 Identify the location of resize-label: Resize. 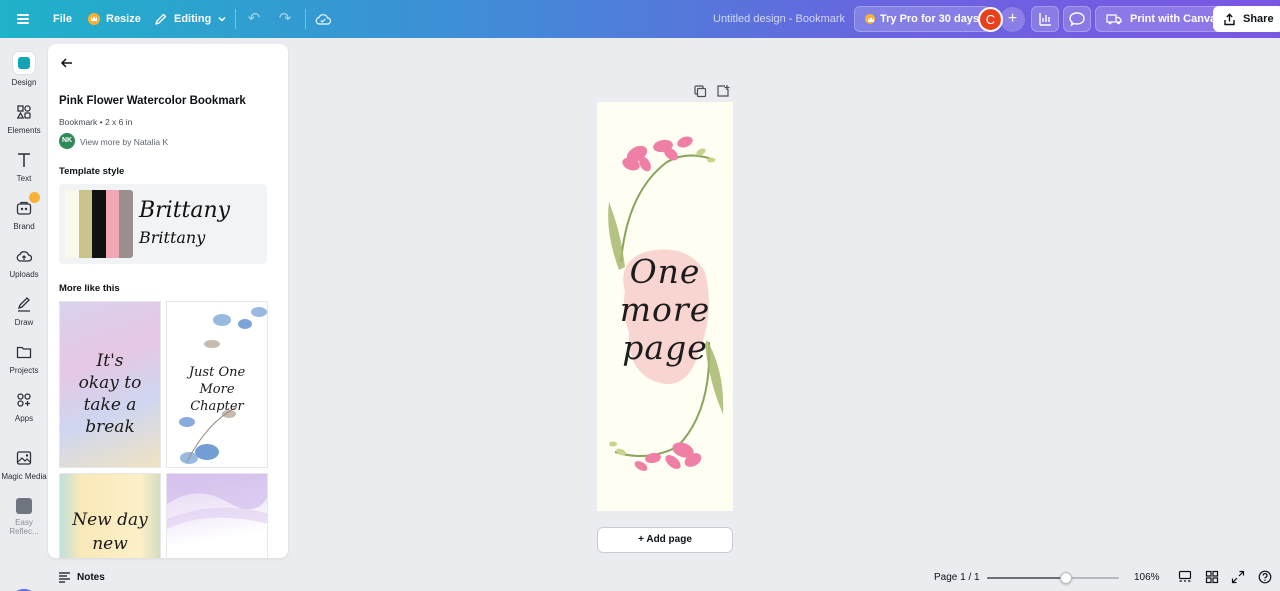
(123, 19).